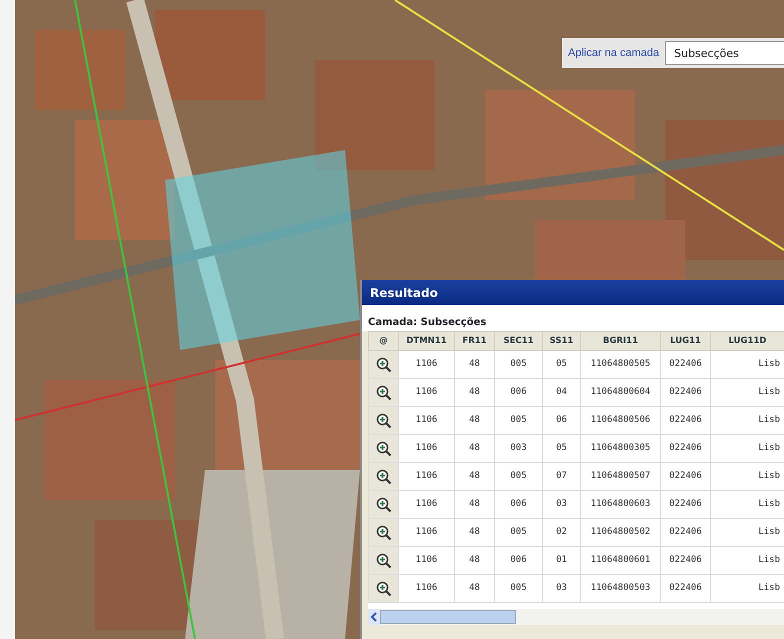 This screenshot has width=784, height=639. I want to click on table-cell: 07, so click(561, 476).